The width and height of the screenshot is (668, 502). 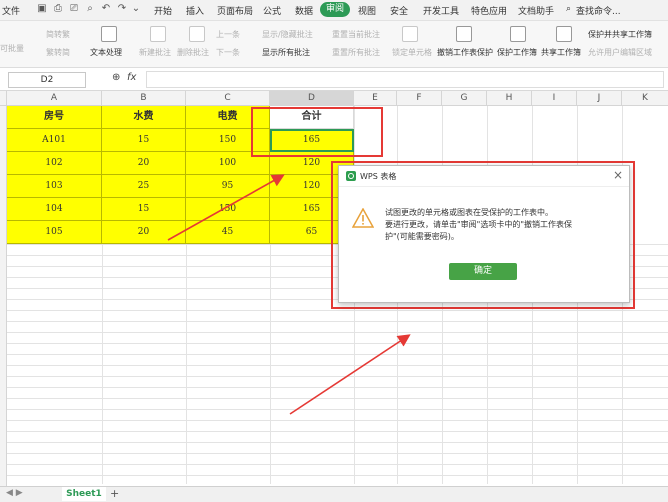 I want to click on redo-icon: ↷, so click(x=122, y=9).